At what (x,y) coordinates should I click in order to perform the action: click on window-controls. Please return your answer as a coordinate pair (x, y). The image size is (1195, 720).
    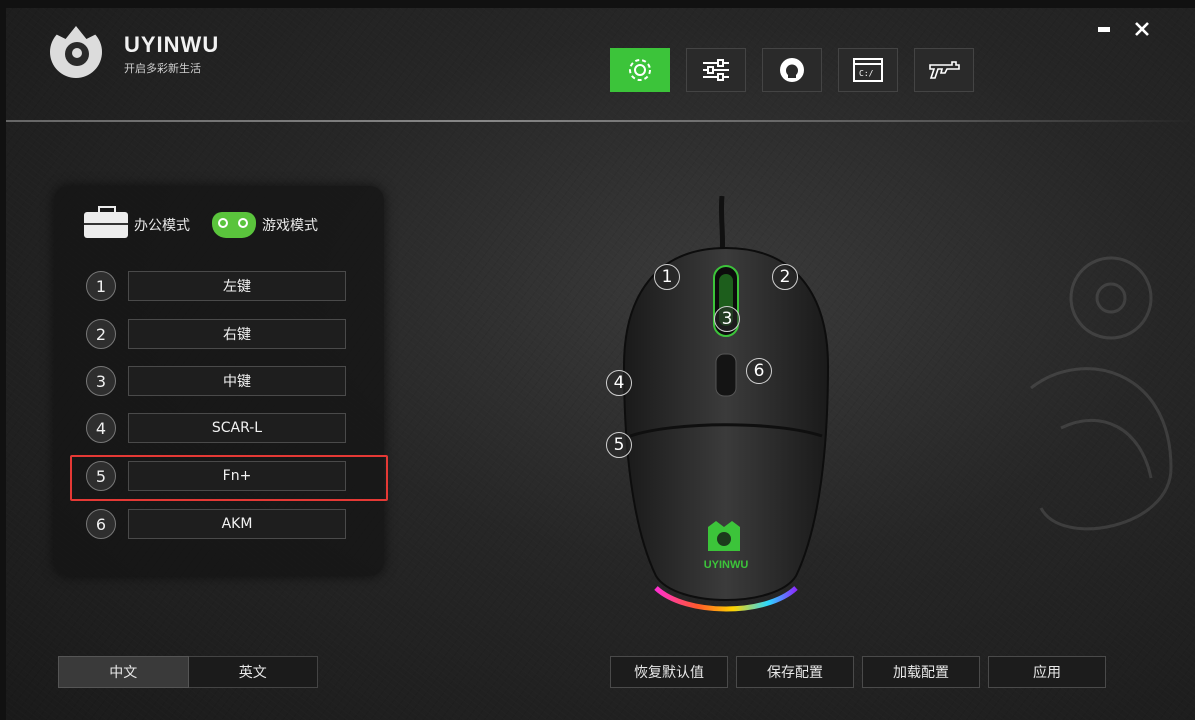
    Looking at the image, I should click on (1123, 29).